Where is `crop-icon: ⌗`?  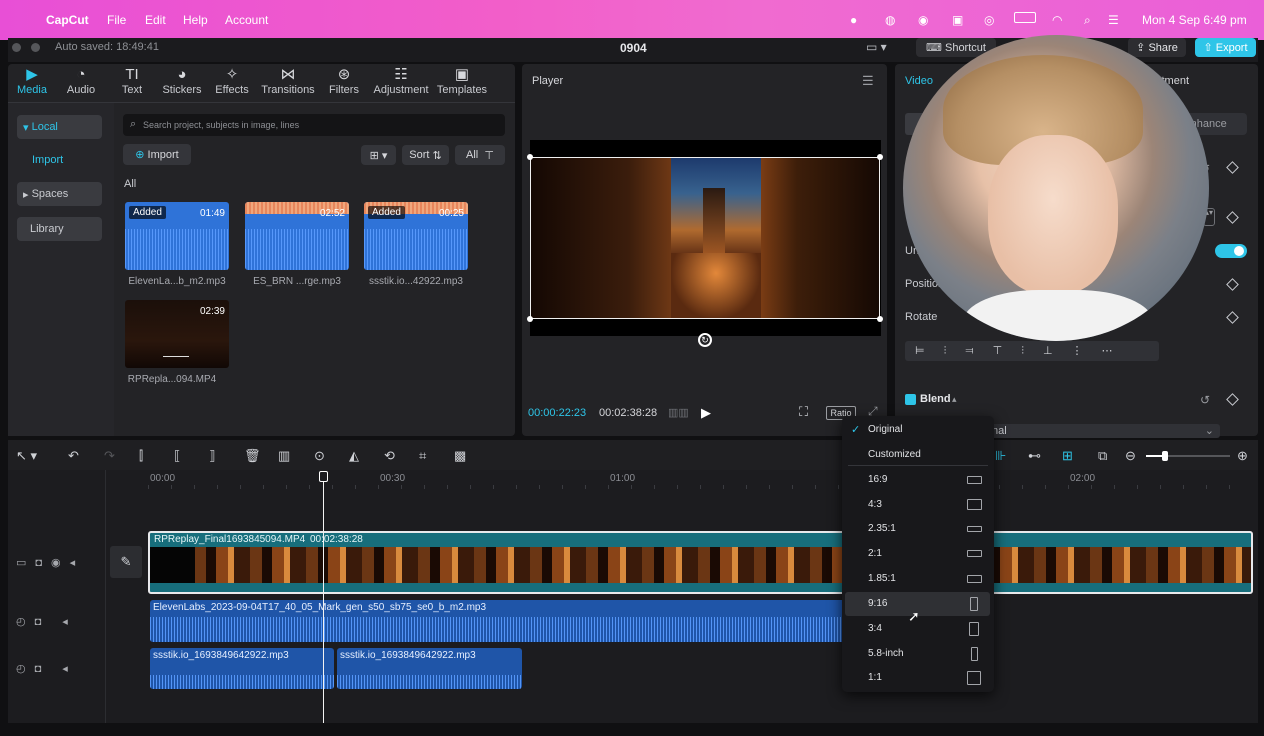 crop-icon: ⌗ is located at coordinates (422, 456).